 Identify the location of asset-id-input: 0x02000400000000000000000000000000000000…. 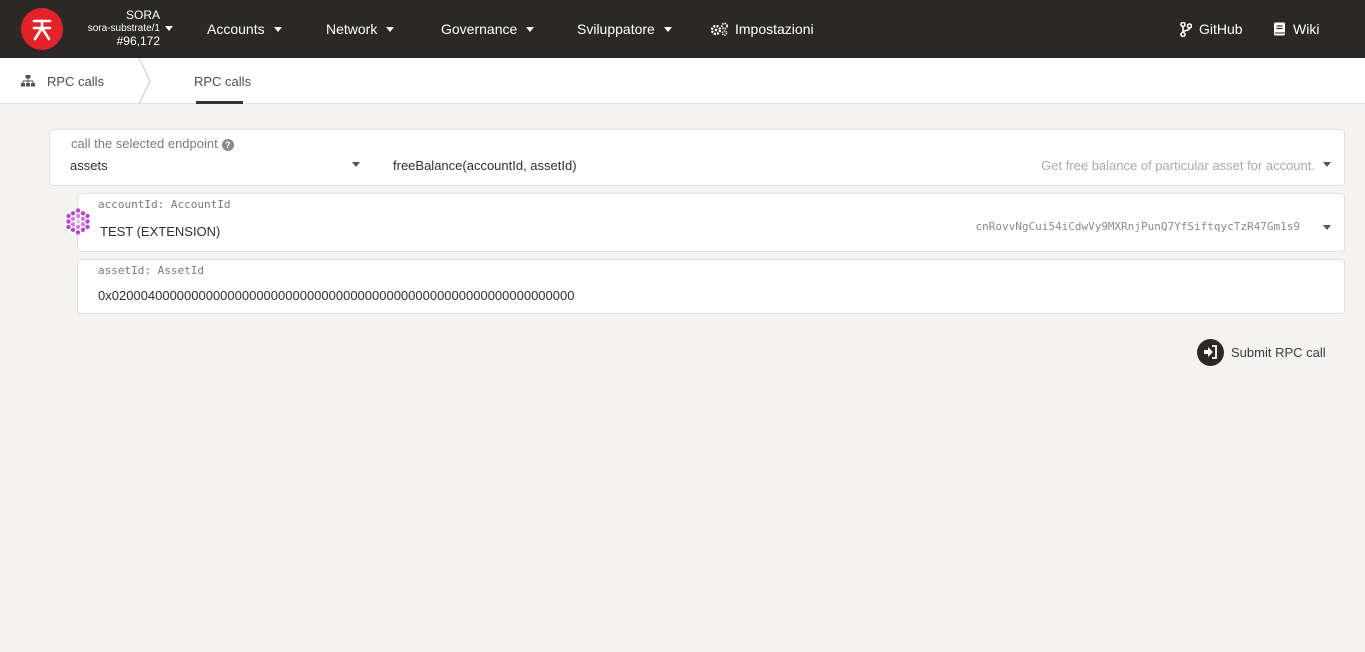
(336, 295).